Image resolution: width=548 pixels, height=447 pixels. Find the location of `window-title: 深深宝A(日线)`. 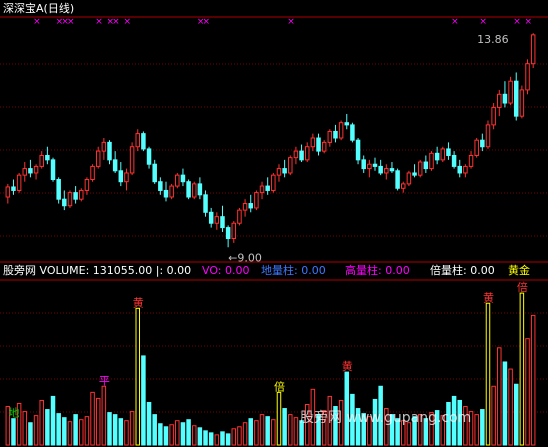

window-title: 深深宝A(日线) is located at coordinates (38, 8).